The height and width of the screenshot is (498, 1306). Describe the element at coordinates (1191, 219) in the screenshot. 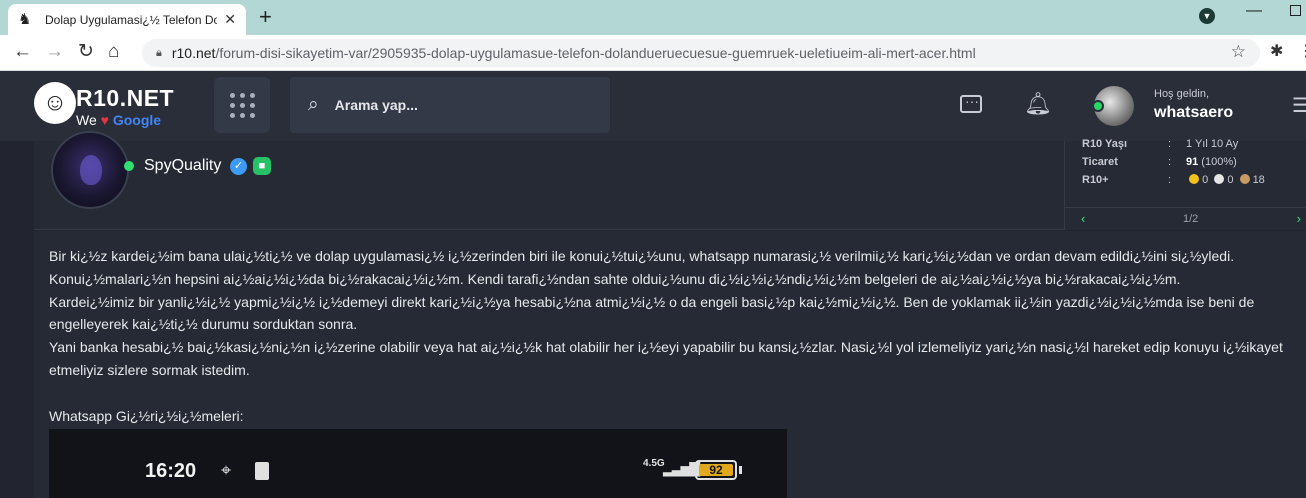

I see `page-indicator: 1/2` at that location.